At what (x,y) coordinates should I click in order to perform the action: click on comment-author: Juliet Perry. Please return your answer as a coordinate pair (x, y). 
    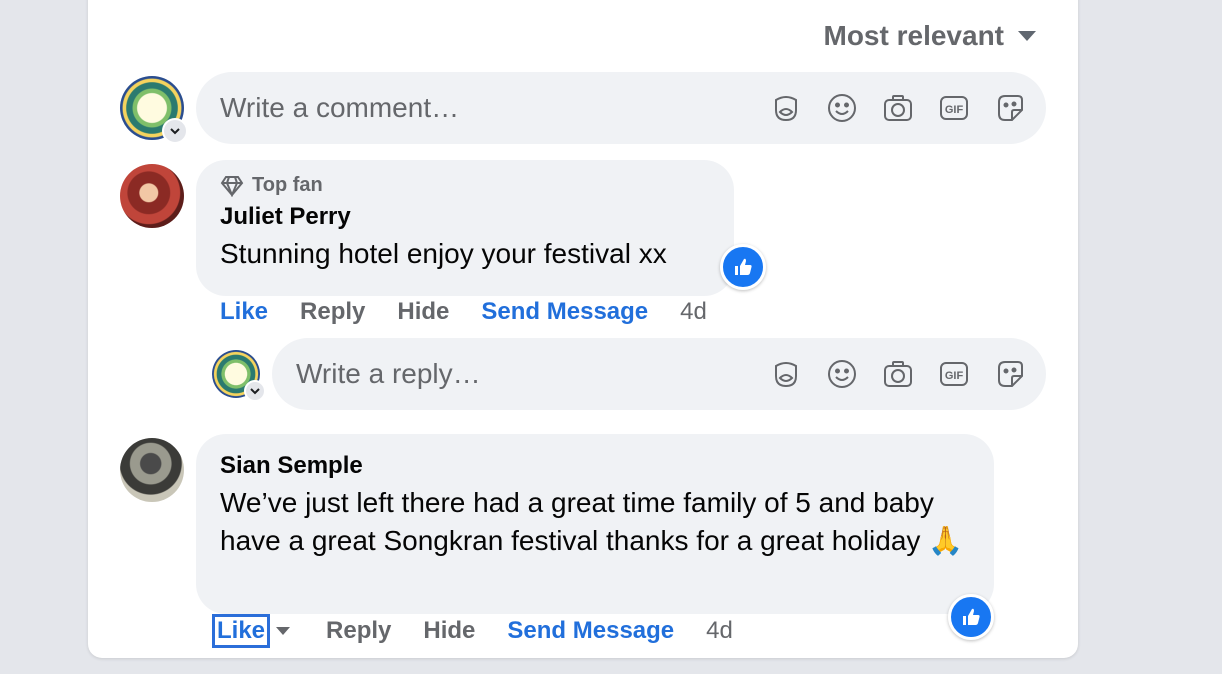
    Looking at the image, I should click on (465, 217).